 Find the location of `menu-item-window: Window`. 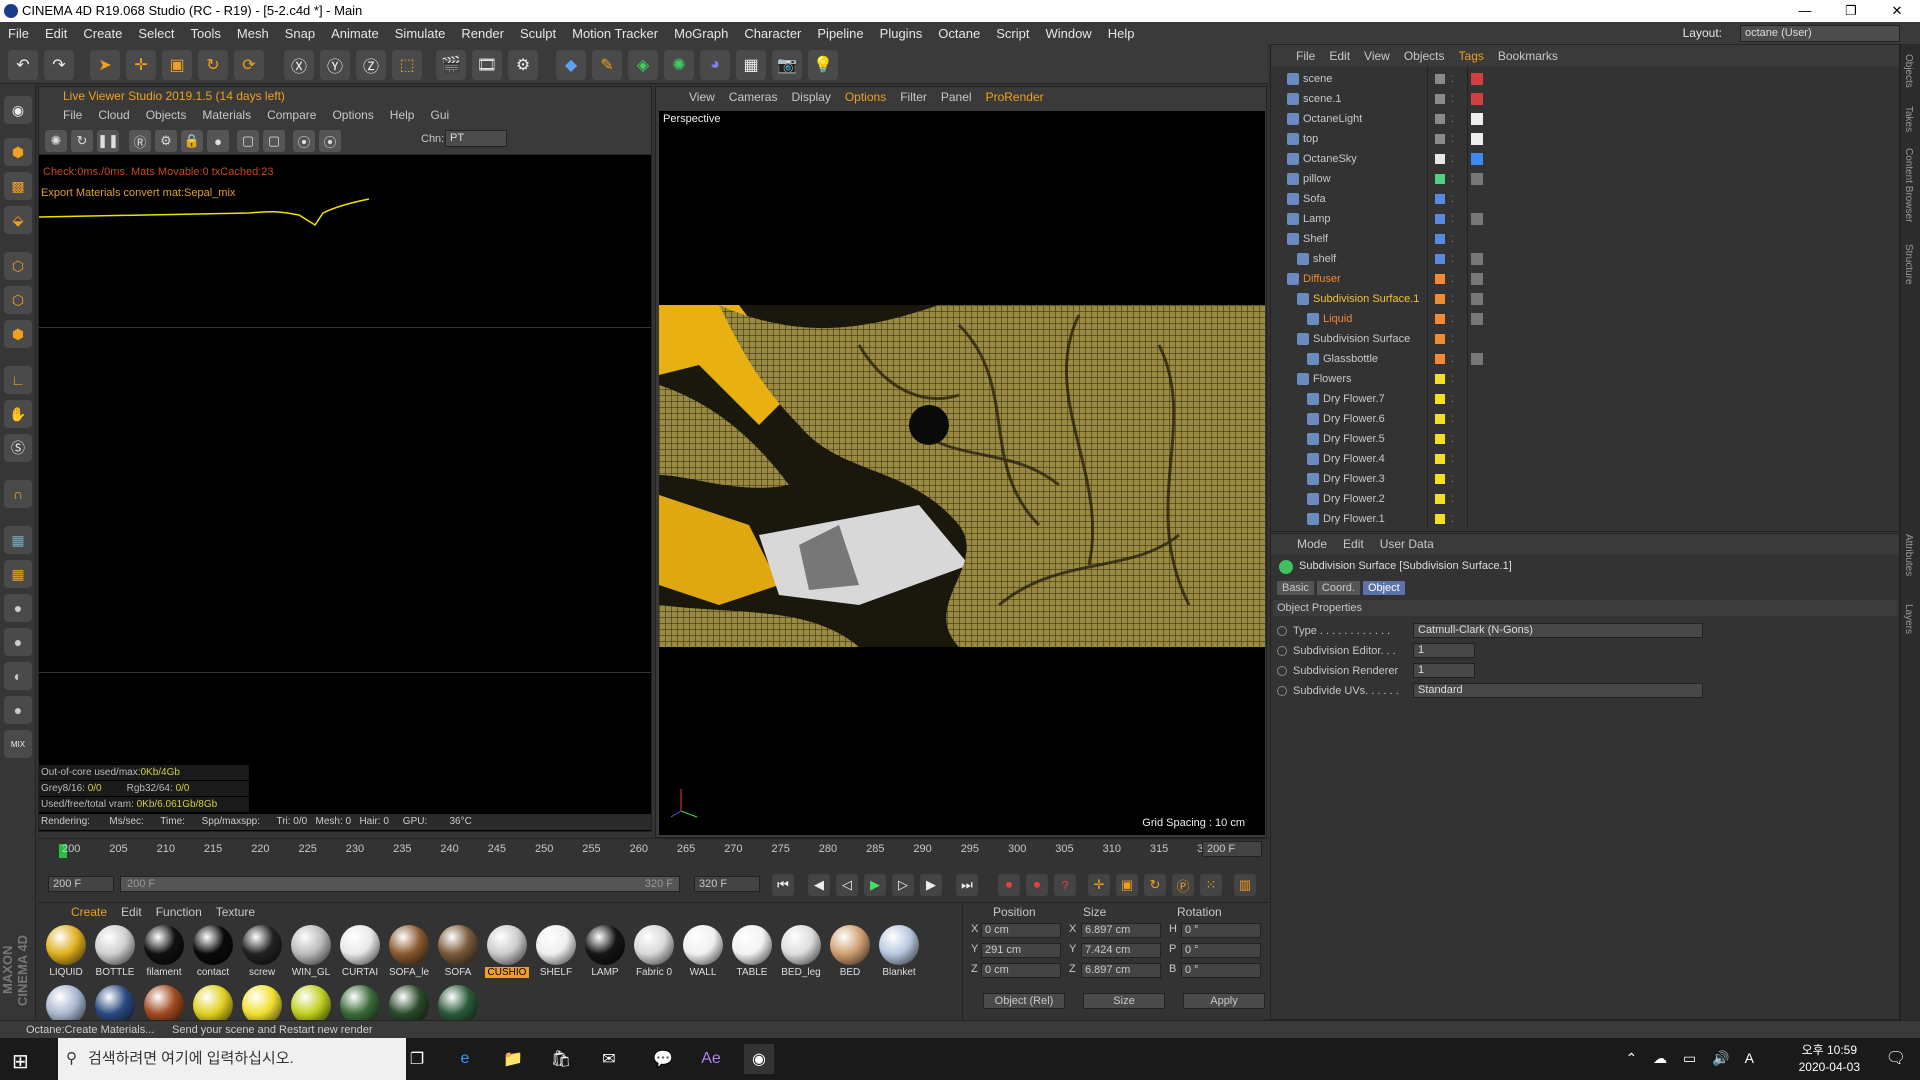

menu-item-window: Window is located at coordinates (1068, 33).